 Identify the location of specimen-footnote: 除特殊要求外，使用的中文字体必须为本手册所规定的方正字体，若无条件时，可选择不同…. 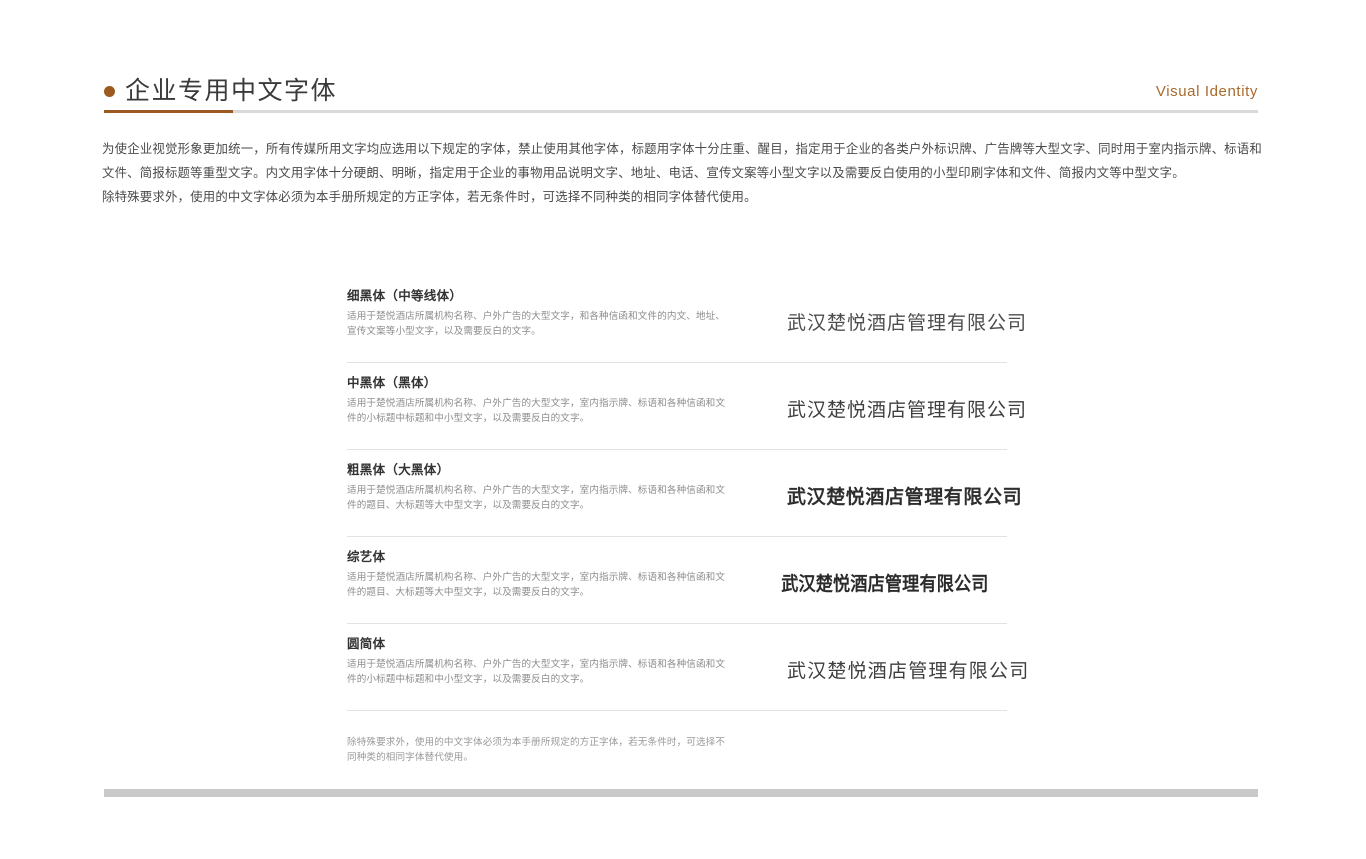
(538, 750).